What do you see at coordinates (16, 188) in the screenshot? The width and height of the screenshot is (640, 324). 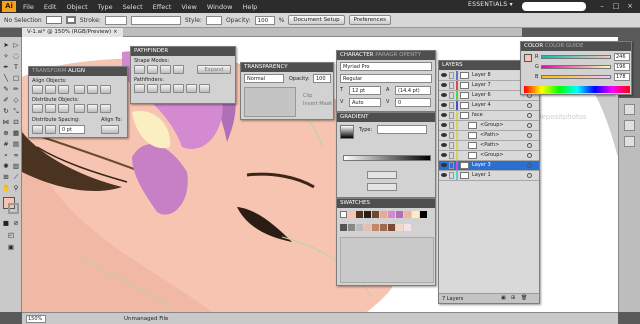 I see `zoom-tool-icon: ⚲` at bounding box center [16, 188].